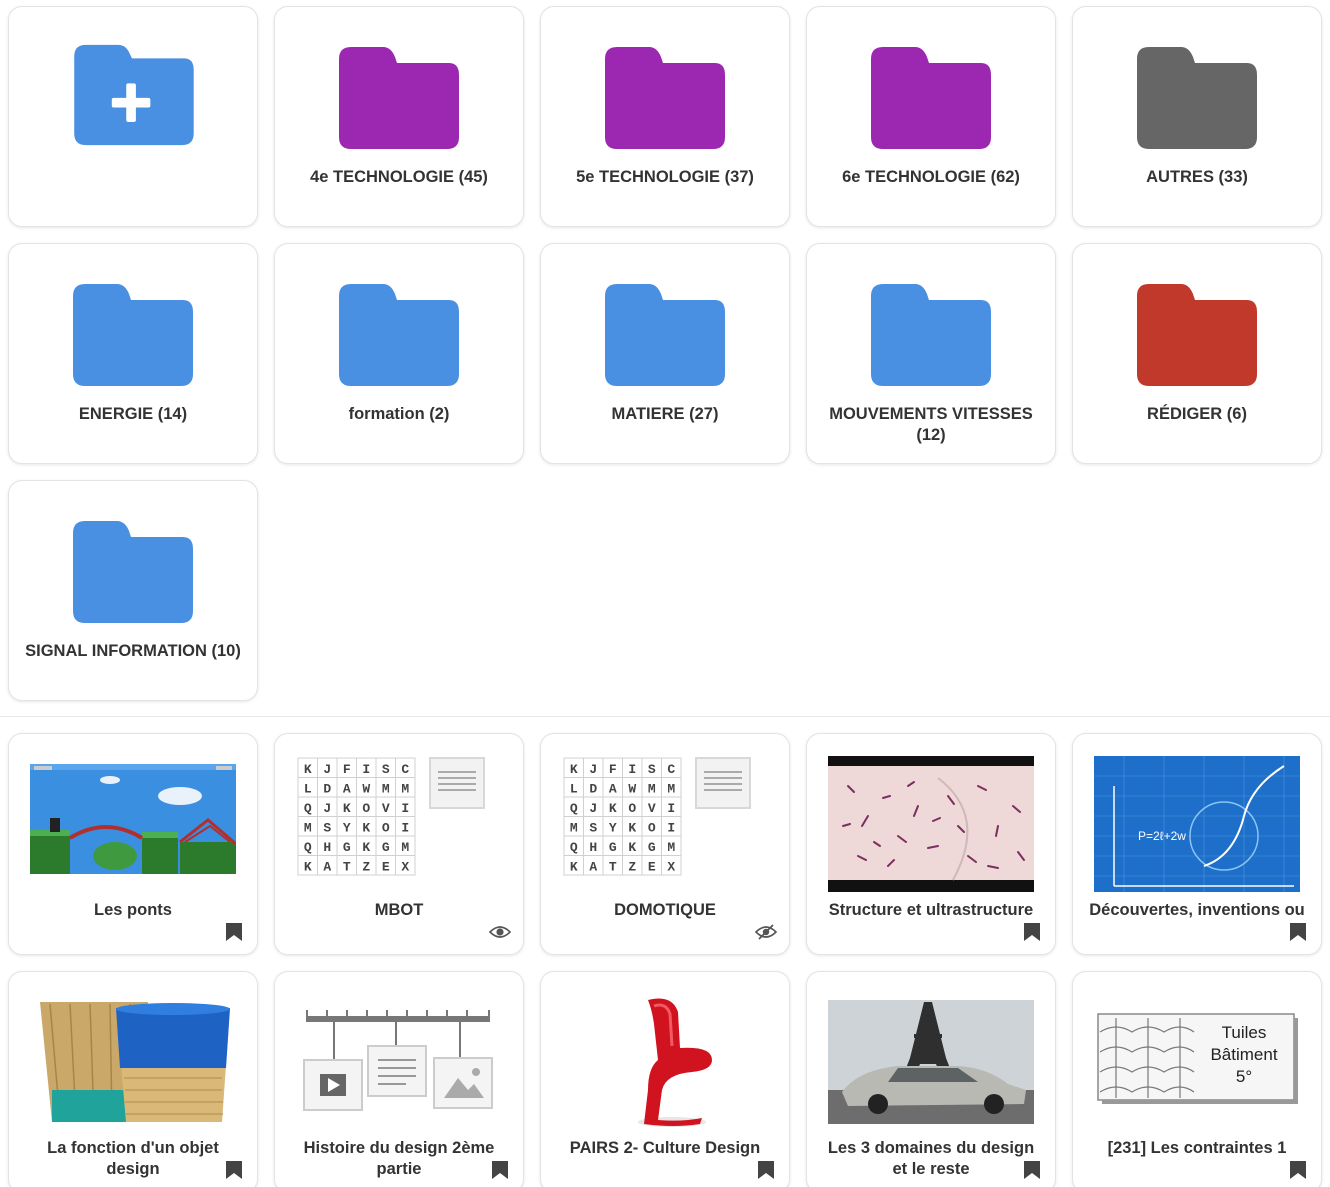  Describe the element at coordinates (1197, 824) in the screenshot. I see `math-blueprint-thumbnail: P=2ℓ+2w` at that location.